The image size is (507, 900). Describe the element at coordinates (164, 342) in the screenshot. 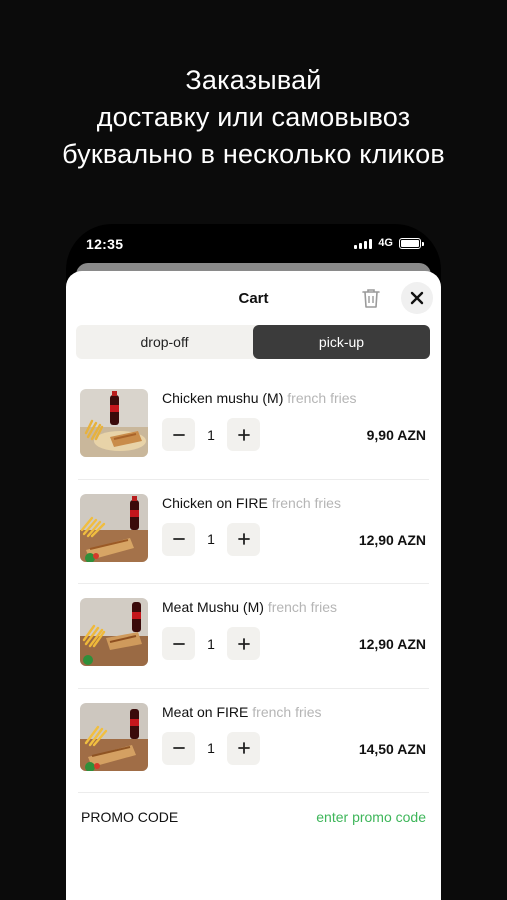

I see `tab-drop-off: drop-off` at that location.